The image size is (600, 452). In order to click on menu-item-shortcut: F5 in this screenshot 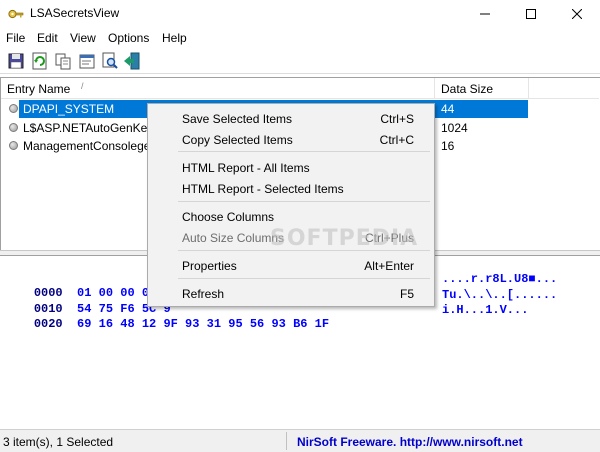, I will do `click(406, 294)`.